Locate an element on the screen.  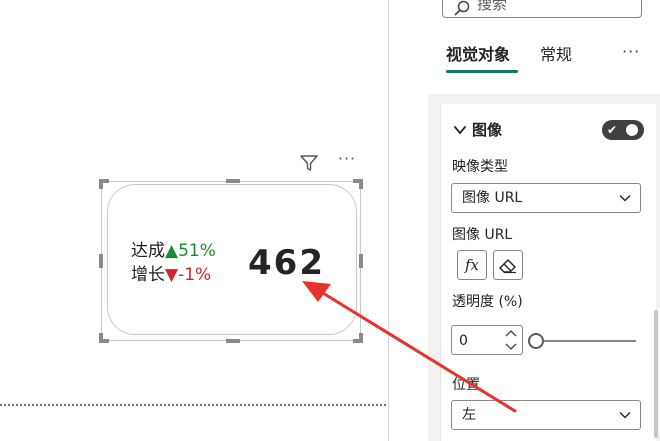
pane-header: 搜索 视觉对象 常规 ··· is located at coordinates (544, 47).